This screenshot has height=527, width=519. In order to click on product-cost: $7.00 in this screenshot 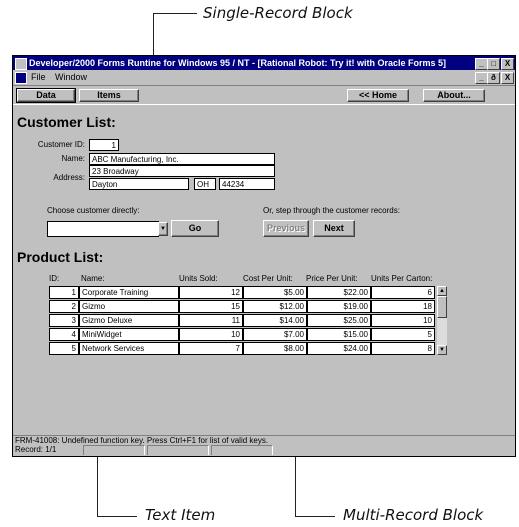, I will do `click(275, 334)`.